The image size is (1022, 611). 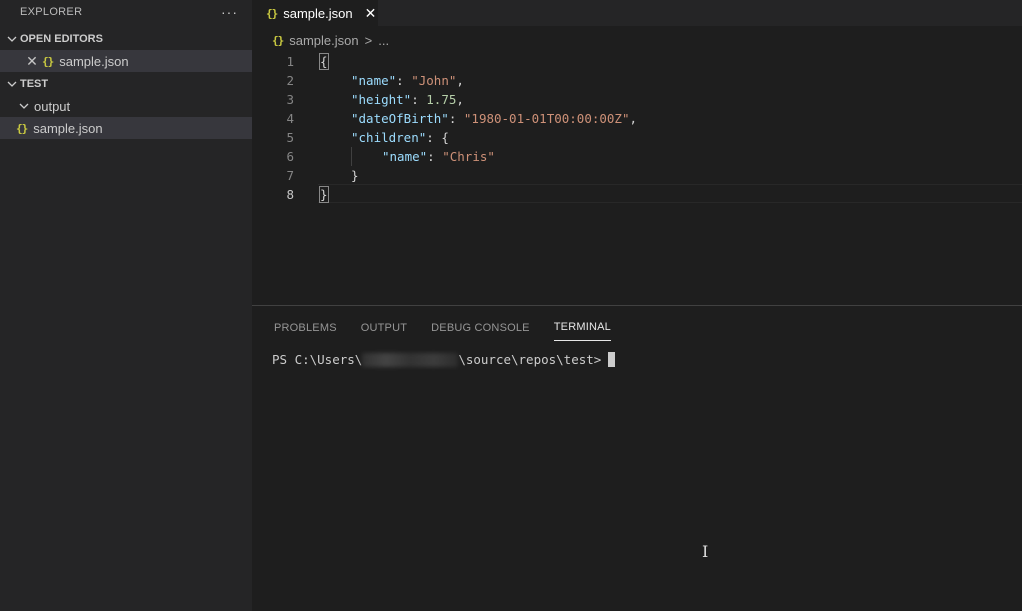 What do you see at coordinates (290, 137) in the screenshot?
I see `line-number: 5` at bounding box center [290, 137].